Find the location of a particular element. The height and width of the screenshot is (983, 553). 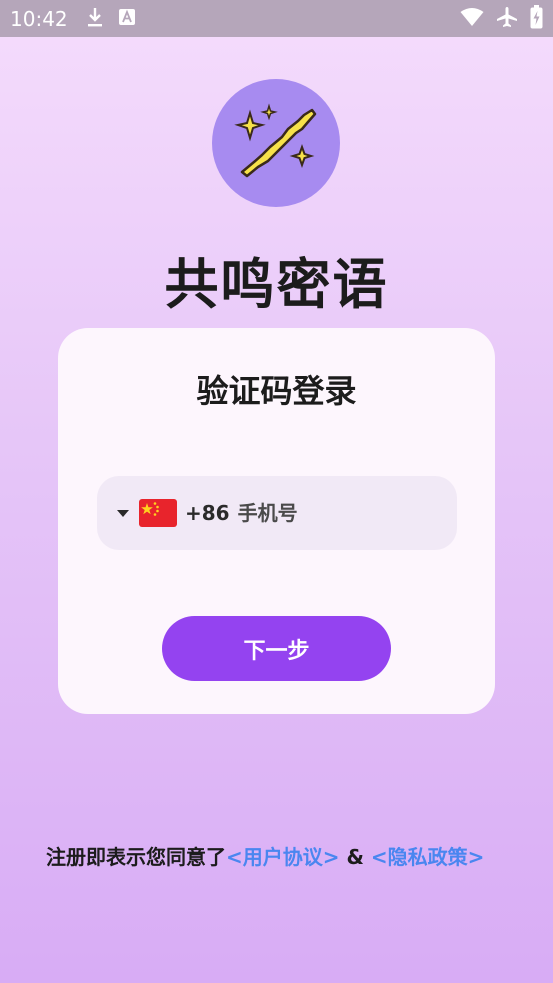

magic-wand-icon is located at coordinates (276, 143).